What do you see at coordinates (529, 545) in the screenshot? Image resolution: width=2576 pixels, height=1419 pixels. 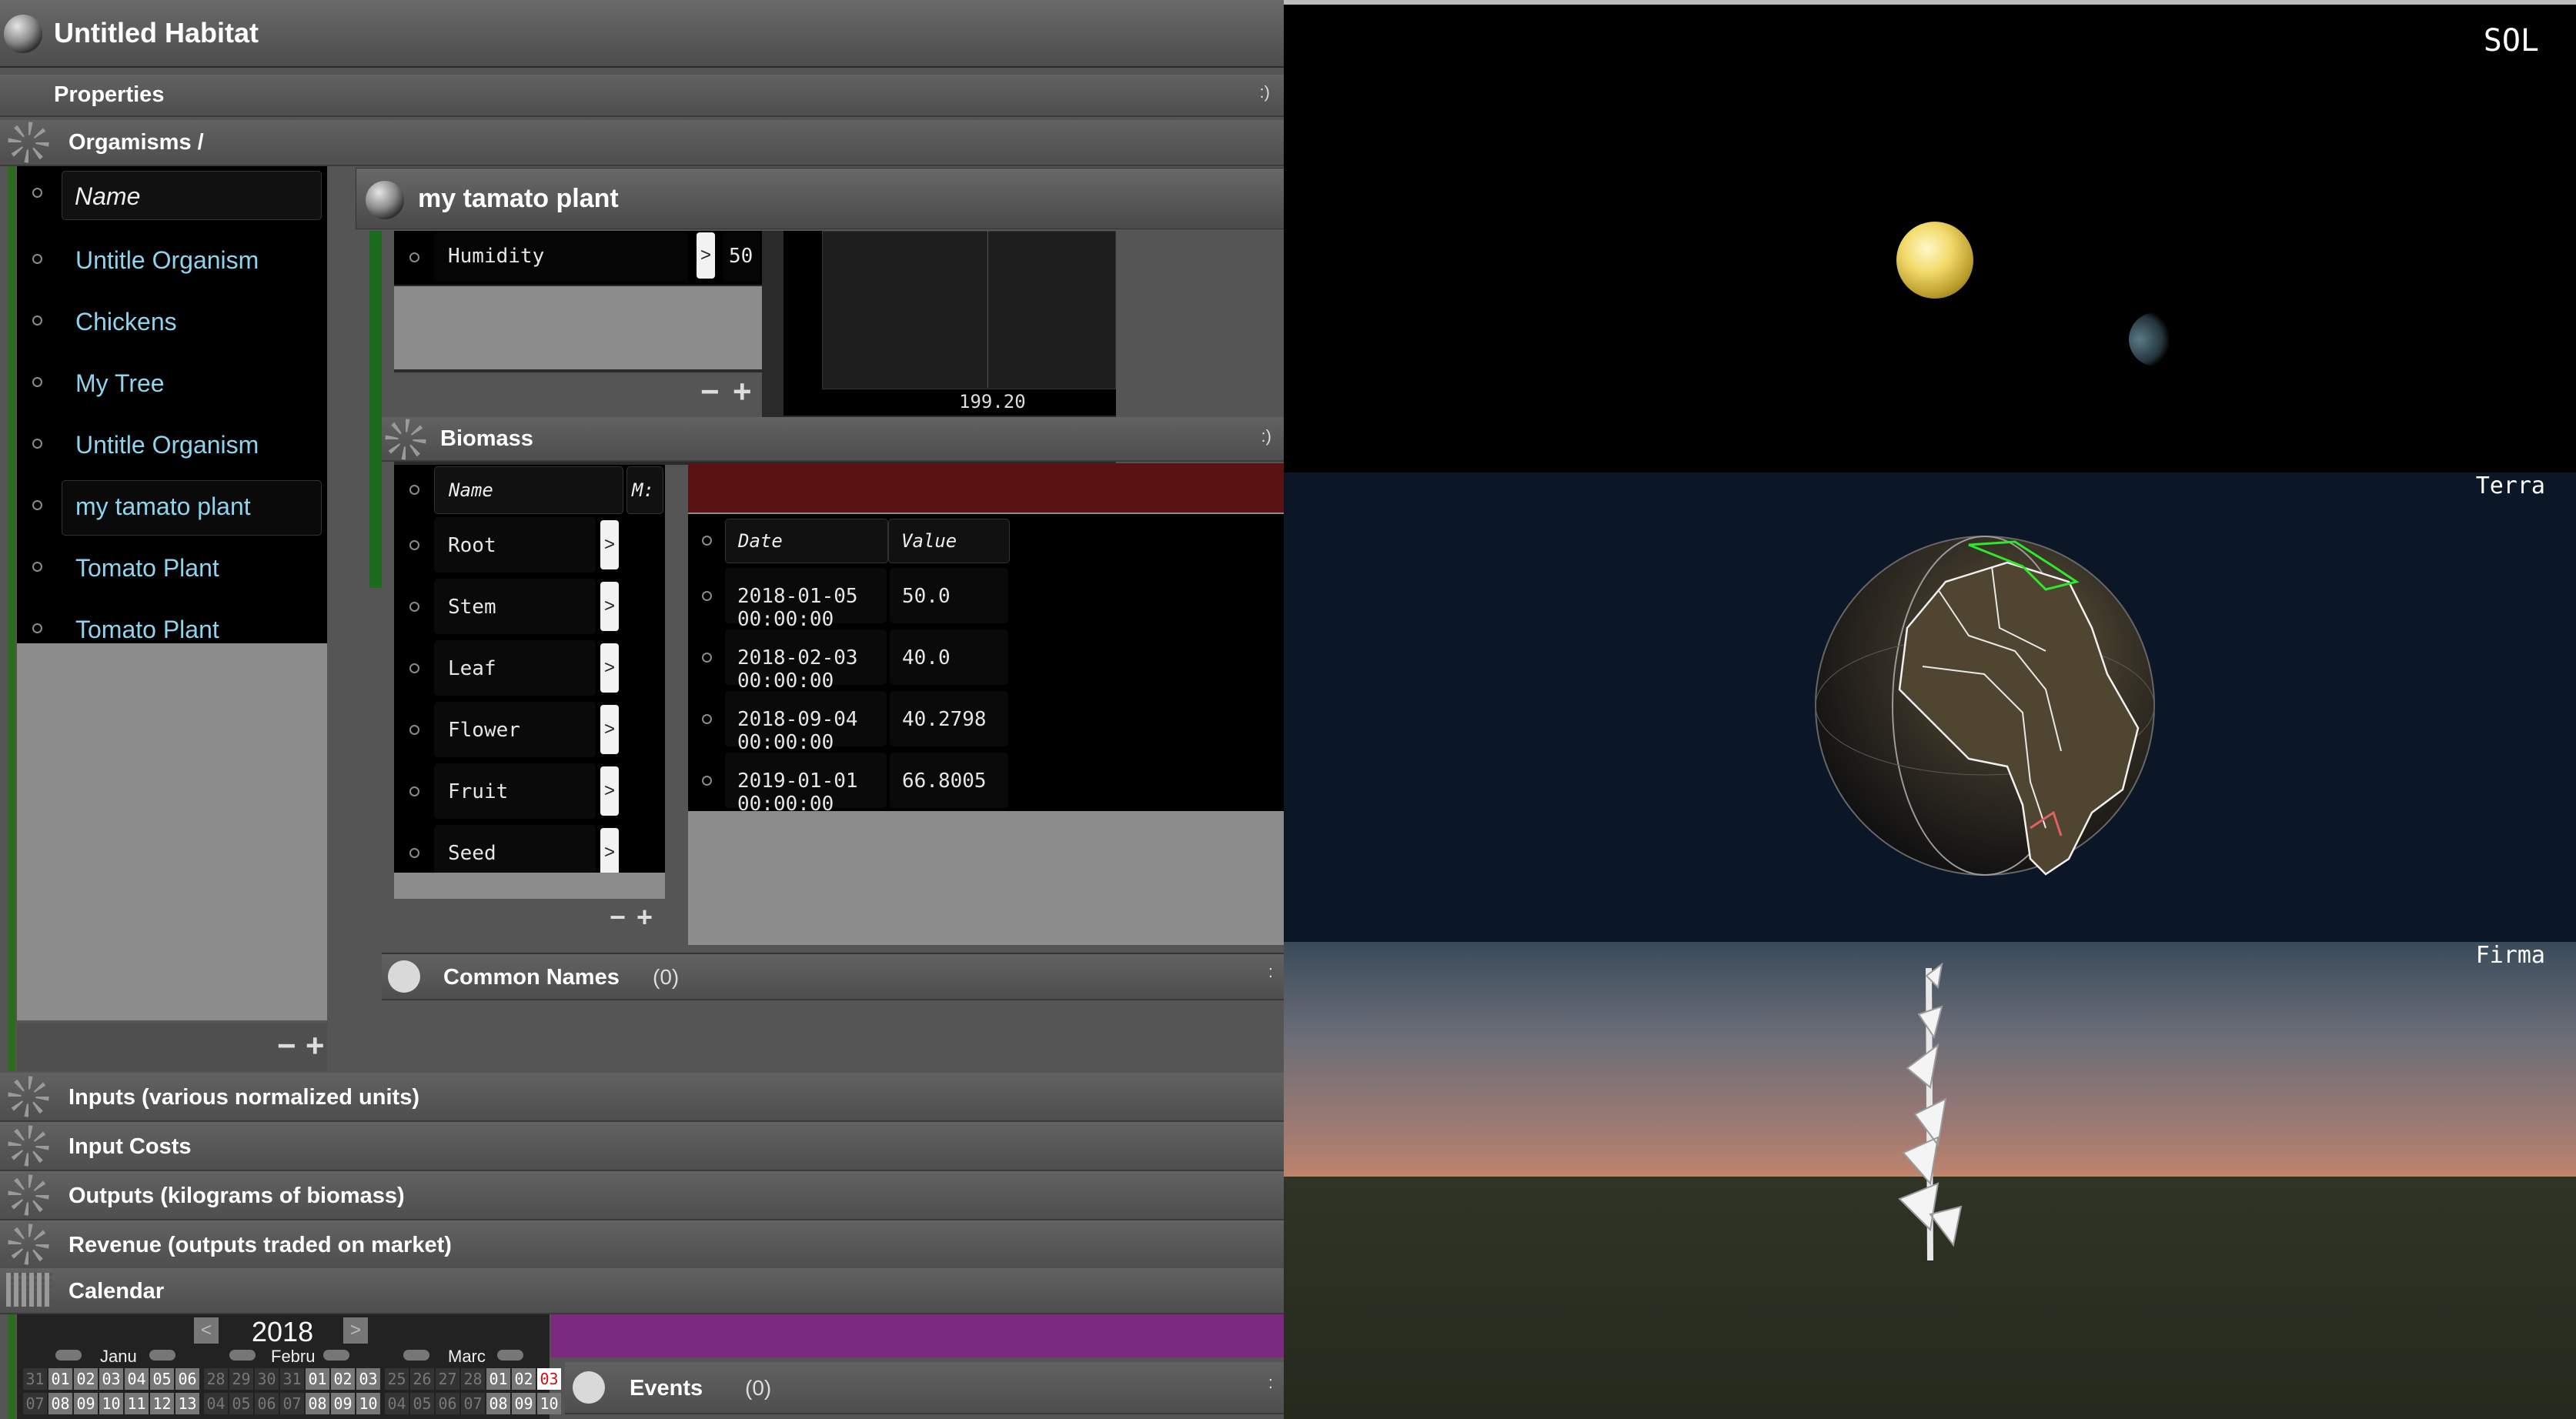 I see `biomass-part-row: Root >` at bounding box center [529, 545].